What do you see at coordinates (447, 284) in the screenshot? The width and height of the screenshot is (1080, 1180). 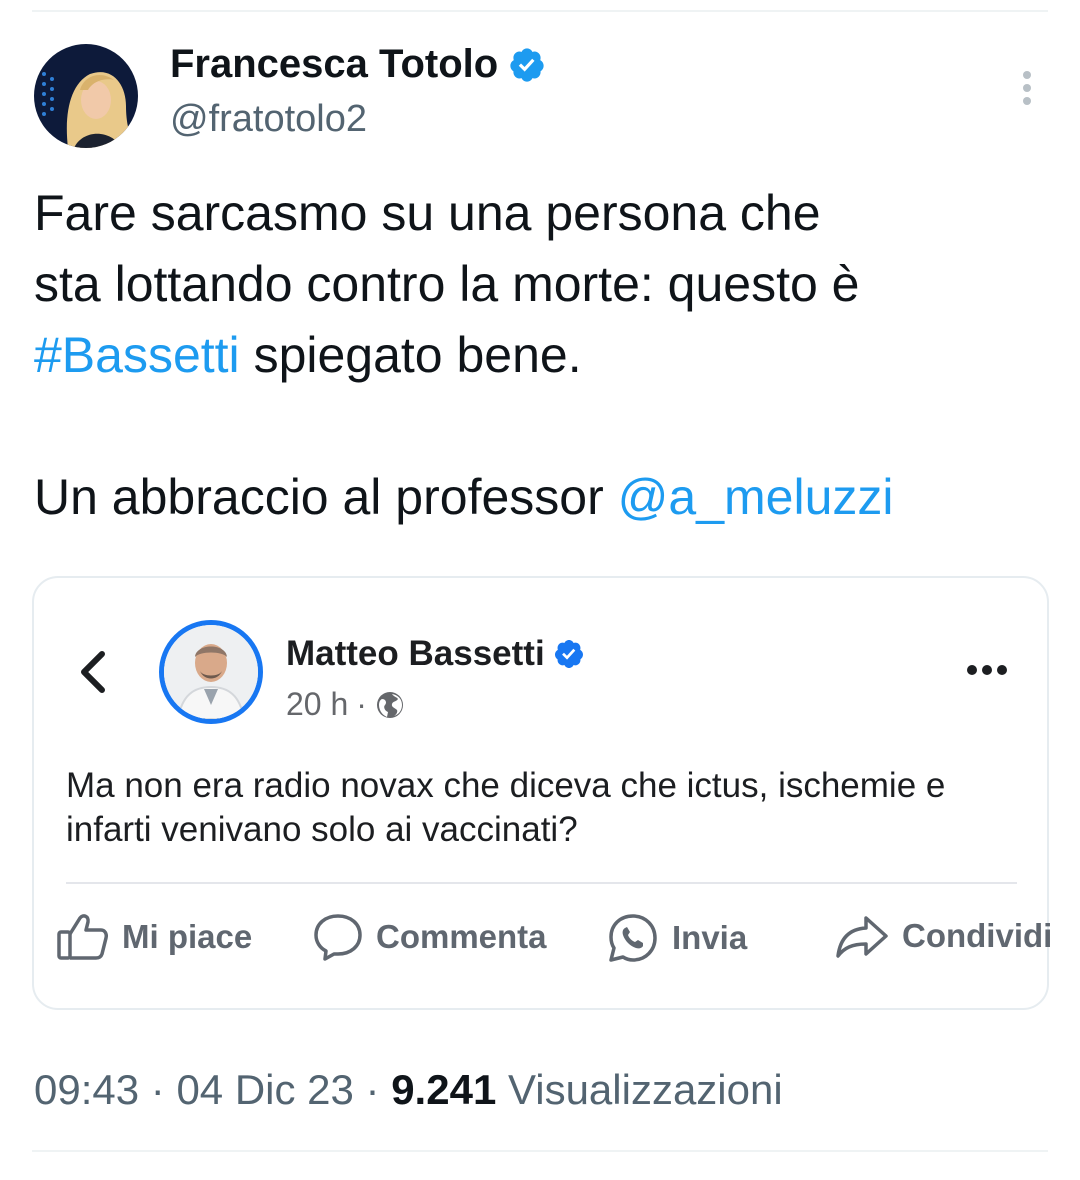 I see `tweet-text-line: sta lottando contro la morte: questo è` at bounding box center [447, 284].